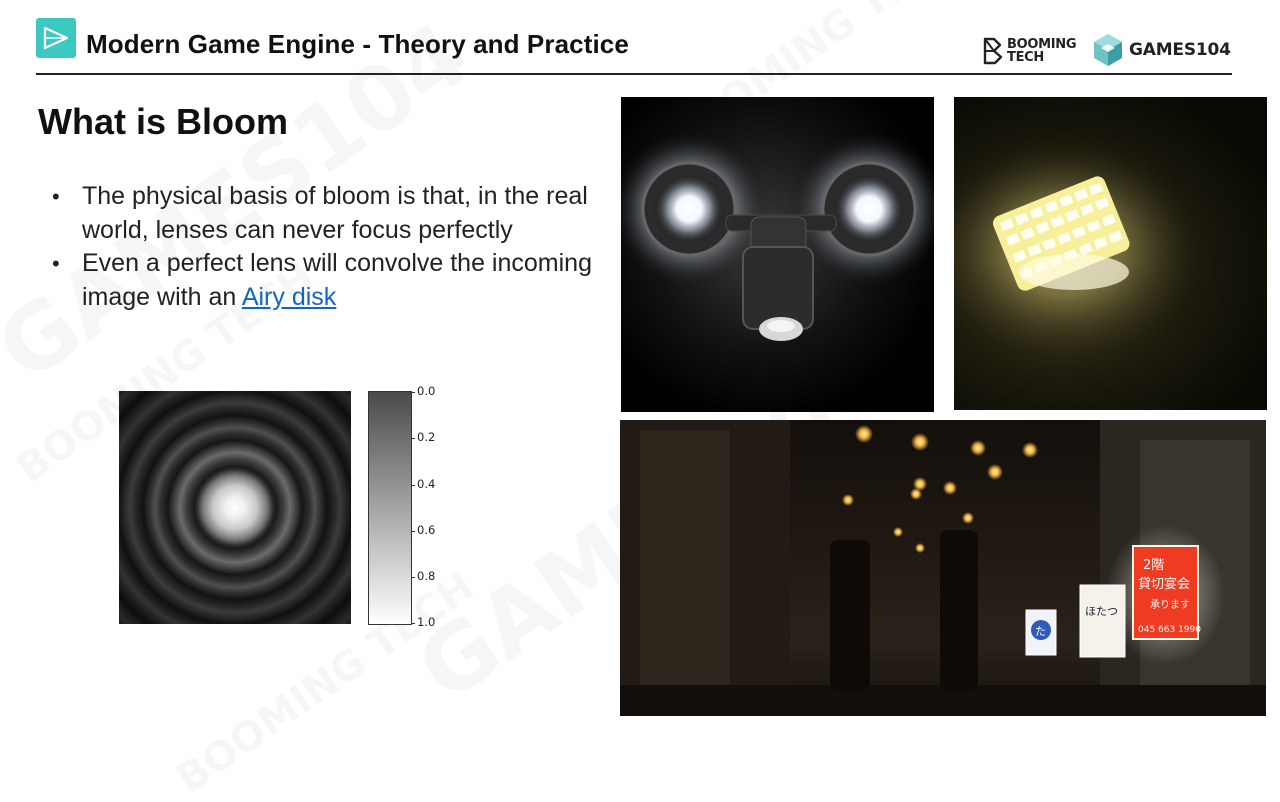 The width and height of the screenshot is (1280, 802). What do you see at coordinates (1040, 631) in the screenshot?
I see `sign-ta: た` at bounding box center [1040, 631].